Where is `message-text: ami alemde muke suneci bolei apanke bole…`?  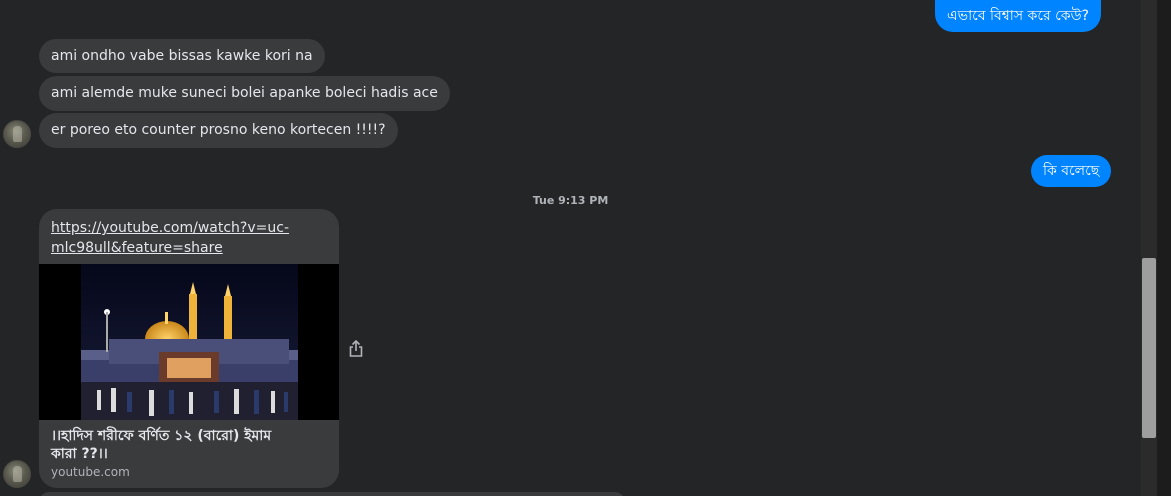
message-text: ami alemde muke suneci bolei apanke bole… is located at coordinates (244, 93).